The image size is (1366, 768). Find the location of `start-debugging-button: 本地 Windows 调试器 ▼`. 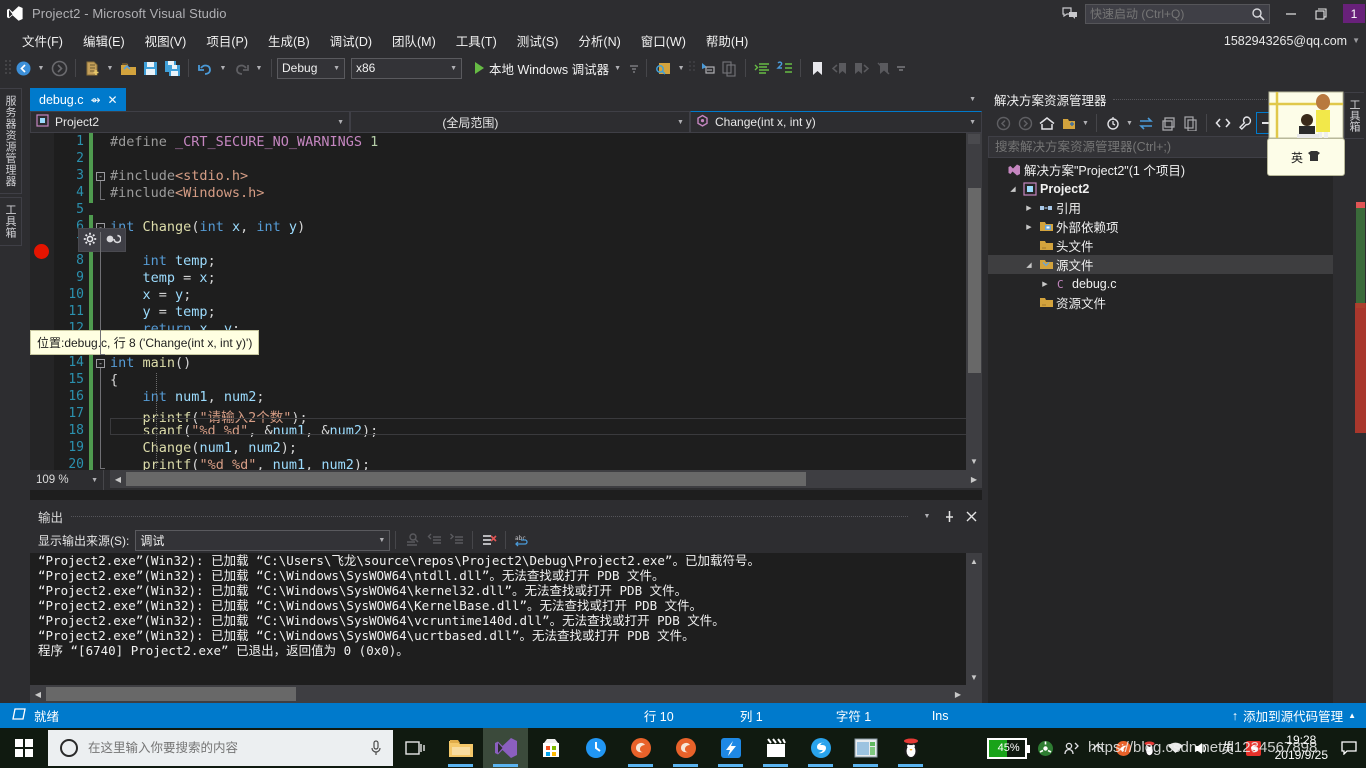

start-debugging-button: 本地 Windows 调试器 ▼ is located at coordinates (548, 68).